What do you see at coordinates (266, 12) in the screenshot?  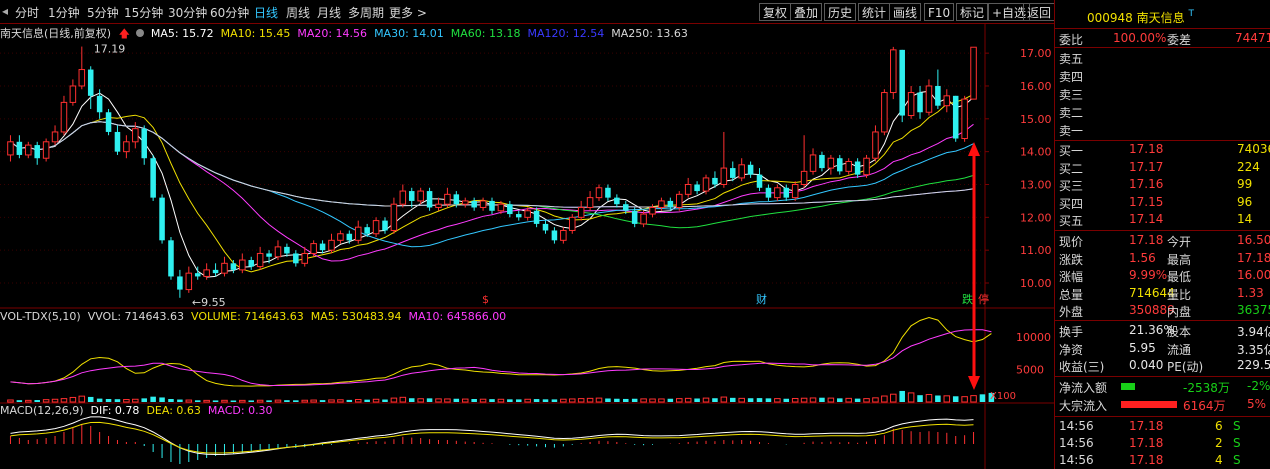 I see `tab-period-daily: 日线` at bounding box center [266, 12].